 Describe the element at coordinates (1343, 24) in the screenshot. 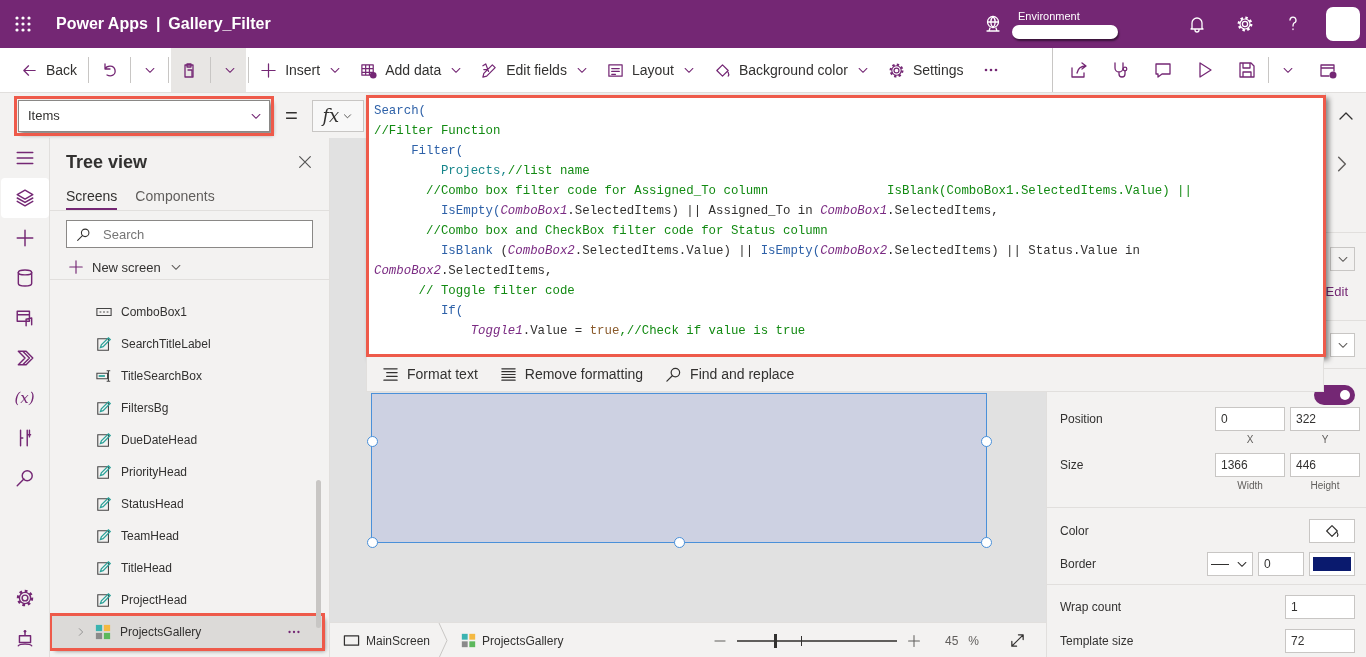

I see `avatar` at that location.